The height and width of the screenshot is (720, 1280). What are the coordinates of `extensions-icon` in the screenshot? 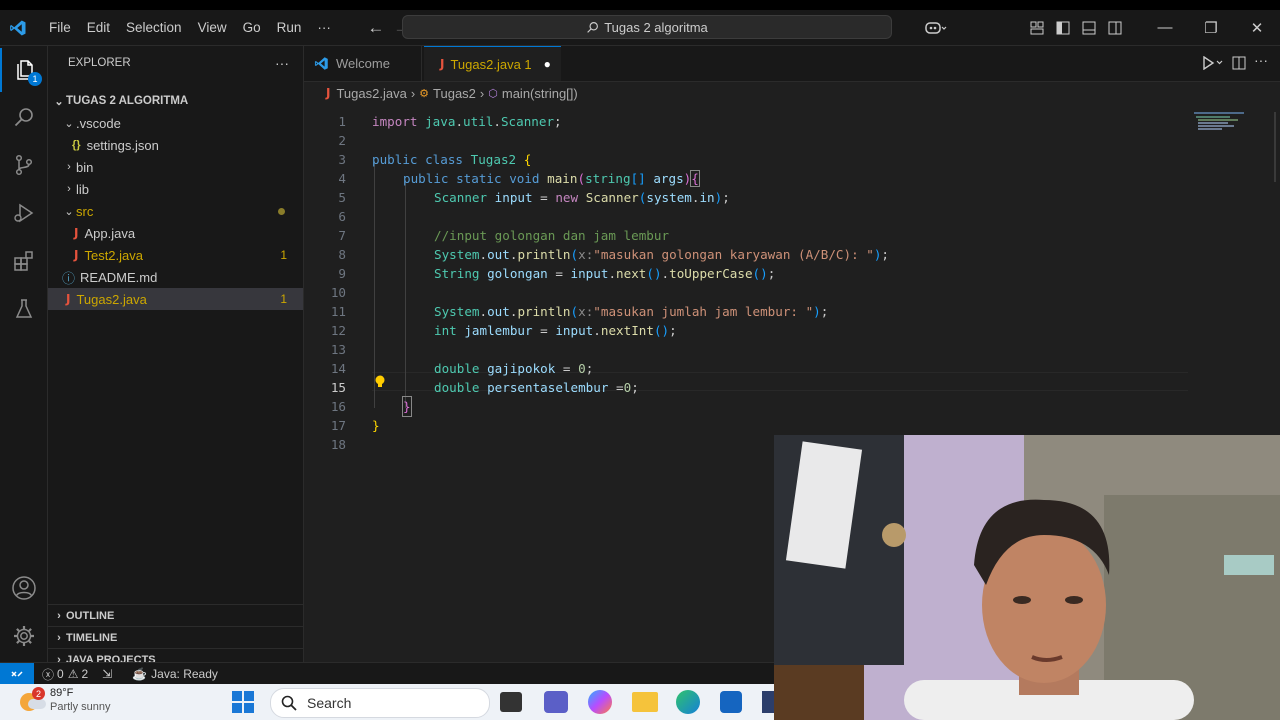 It's located at (23, 261).